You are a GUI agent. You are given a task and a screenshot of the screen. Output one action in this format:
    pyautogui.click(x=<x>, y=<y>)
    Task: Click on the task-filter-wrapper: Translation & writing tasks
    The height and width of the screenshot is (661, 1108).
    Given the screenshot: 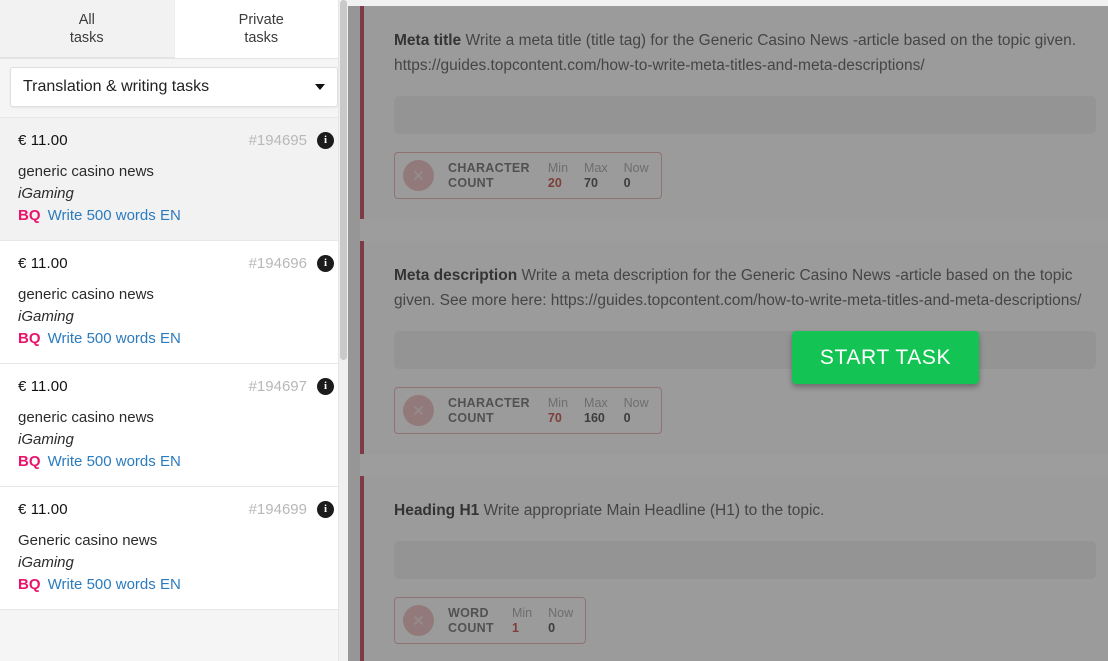 What is the action you would take?
    pyautogui.click(x=174, y=88)
    